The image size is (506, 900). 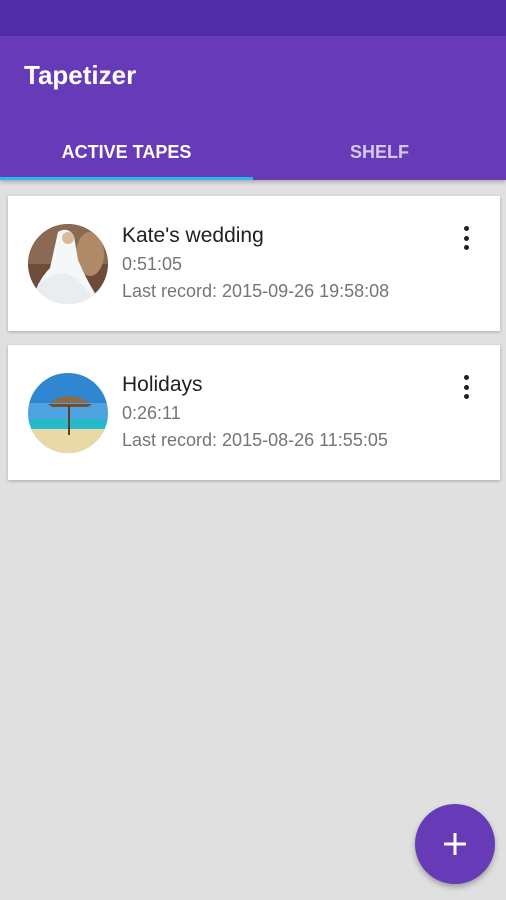 I want to click on tape-thumbnail-wedding, so click(x=68, y=264).